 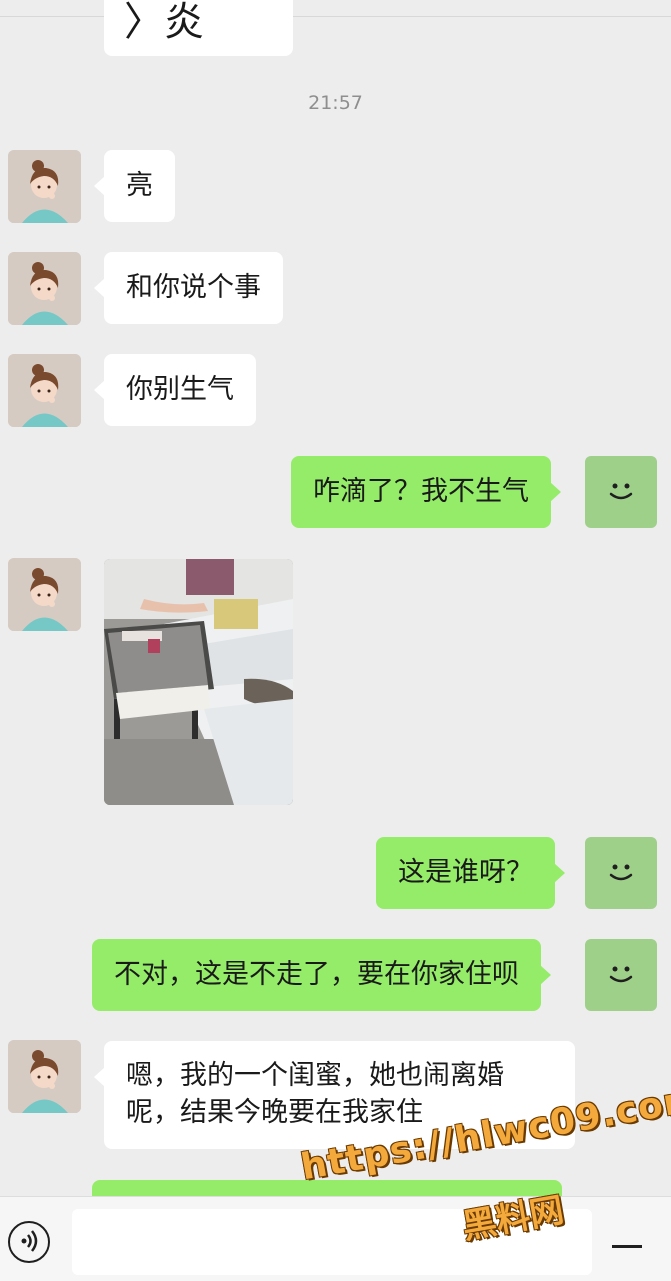 I want to click on shared-photo, so click(x=198, y=682).